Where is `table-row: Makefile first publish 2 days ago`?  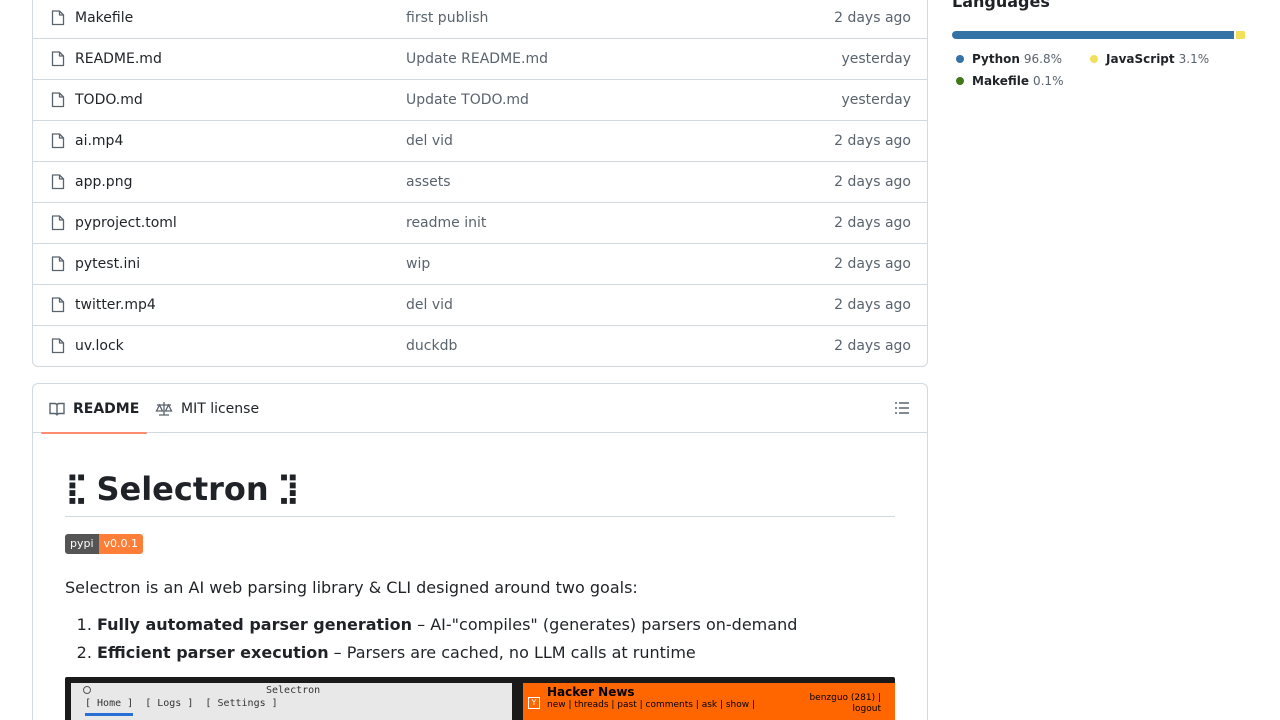
table-row: Makefile first publish 2 days ago is located at coordinates (480, 19).